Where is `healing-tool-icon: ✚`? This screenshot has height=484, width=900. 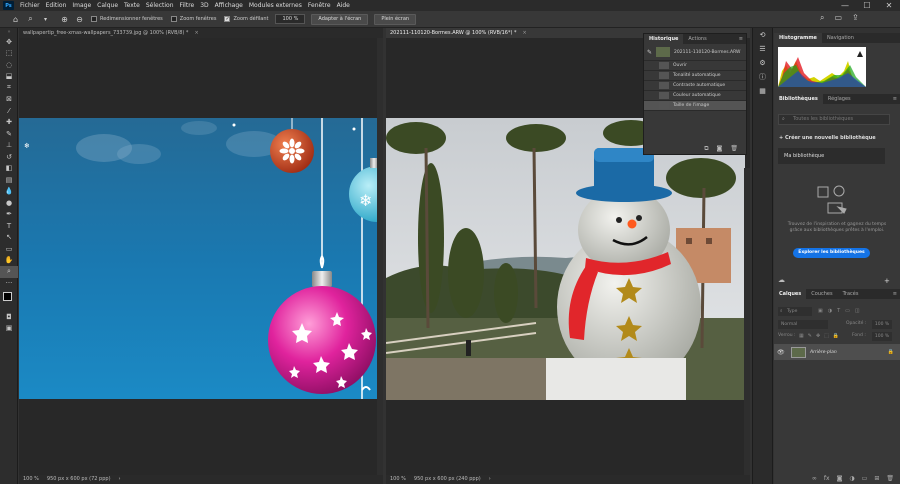 healing-tool-icon: ✚ is located at coordinates (9, 123).